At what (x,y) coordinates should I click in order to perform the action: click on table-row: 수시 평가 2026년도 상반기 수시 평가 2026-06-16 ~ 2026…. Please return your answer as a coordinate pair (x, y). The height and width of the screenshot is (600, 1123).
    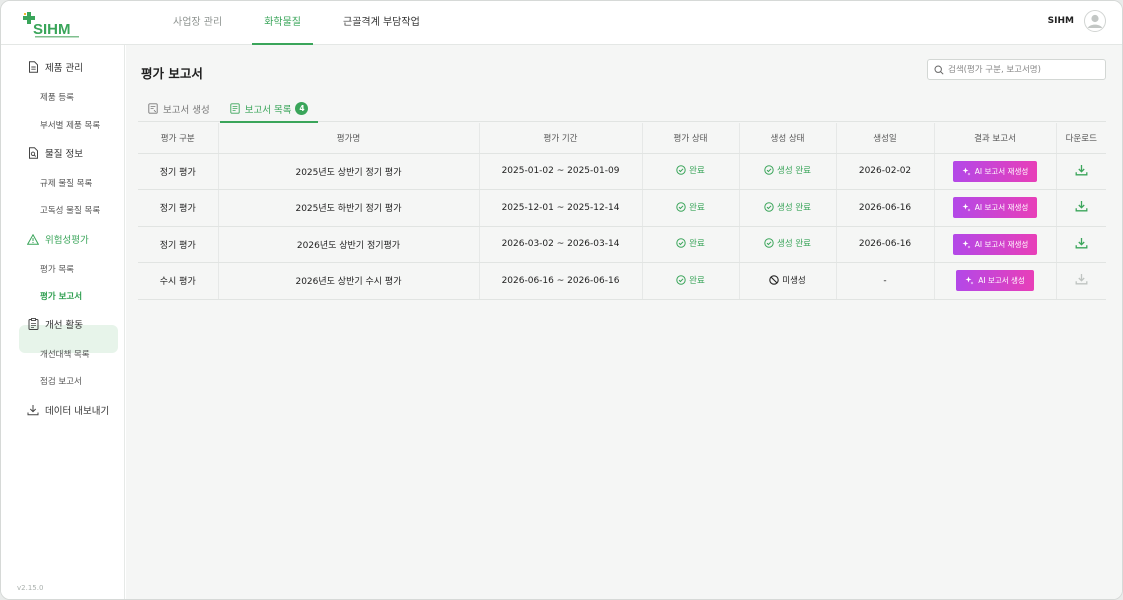
    Looking at the image, I should click on (622, 281).